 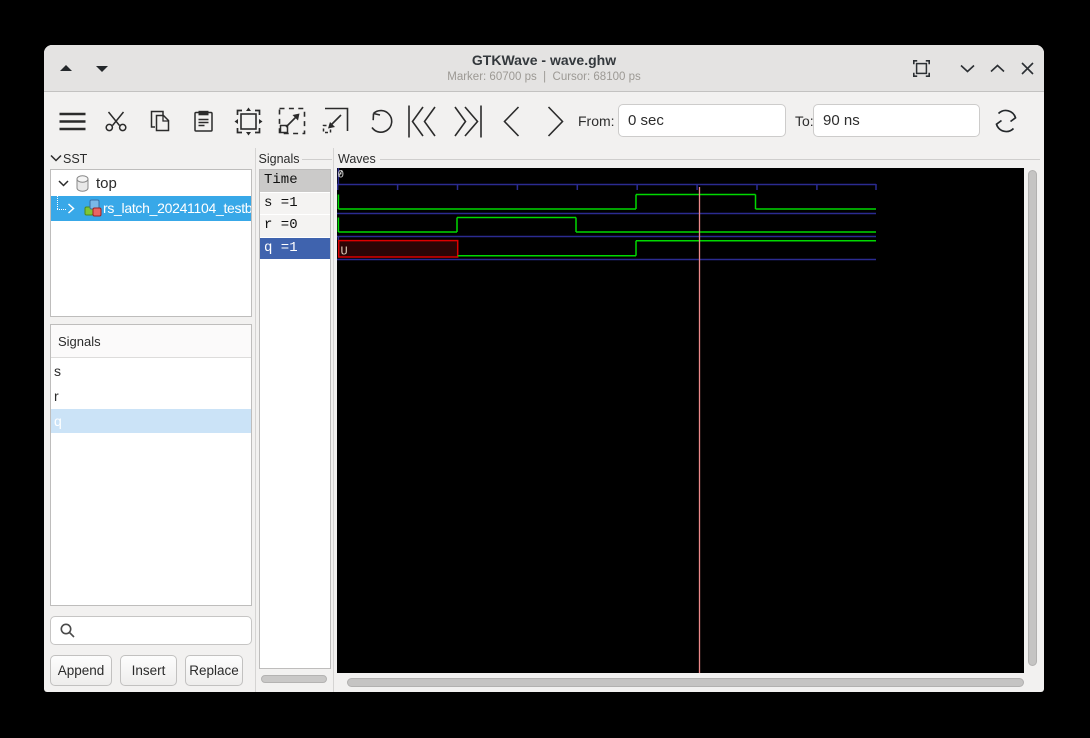 What do you see at coordinates (344, 251) in the screenshot?
I see `svg-text: U` at bounding box center [344, 251].